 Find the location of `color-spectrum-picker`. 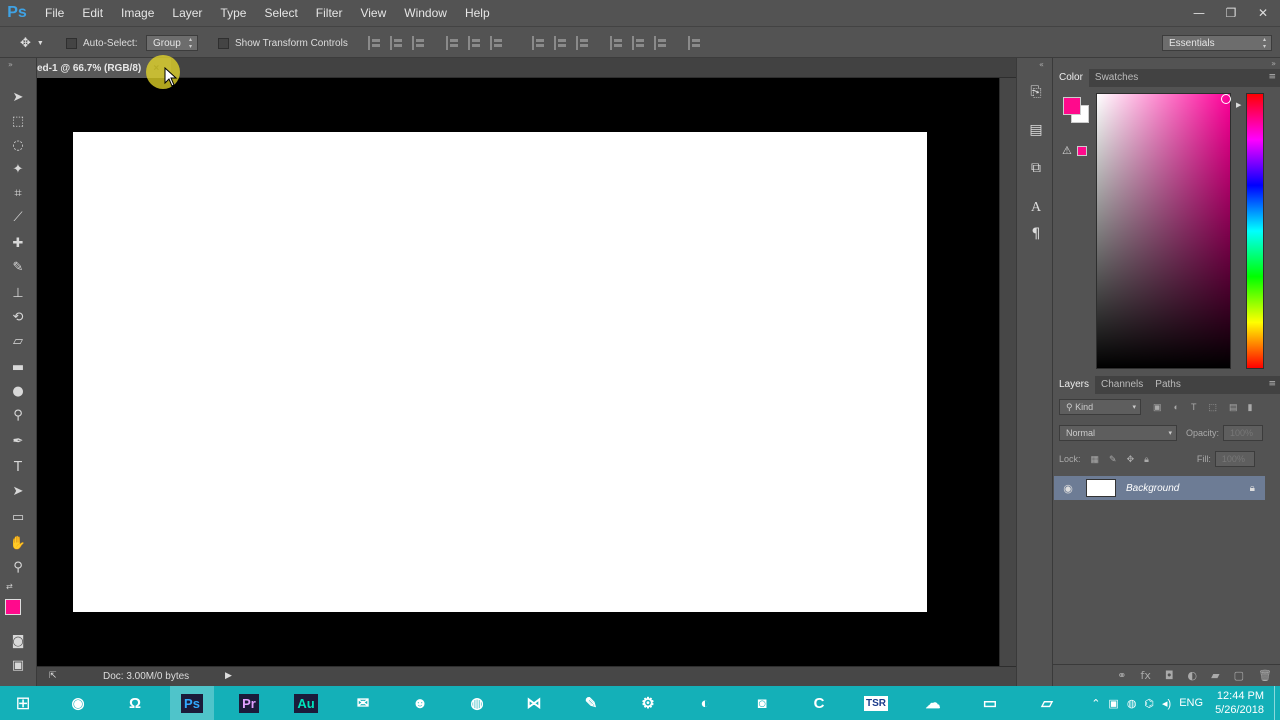

color-spectrum-picker is located at coordinates (1163, 231).